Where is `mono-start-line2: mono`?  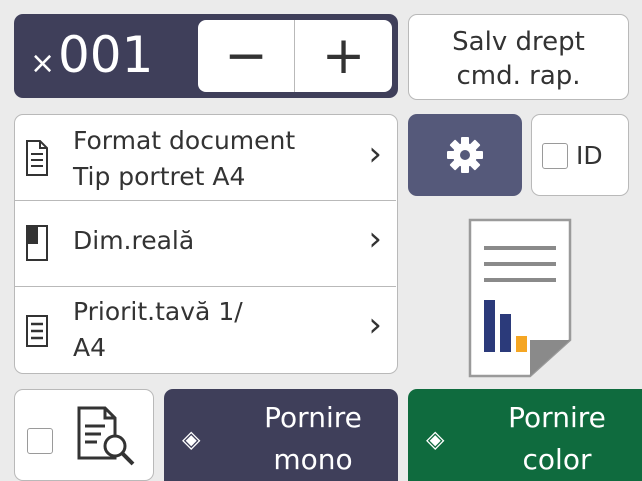
mono-start-line2: mono is located at coordinates (313, 459).